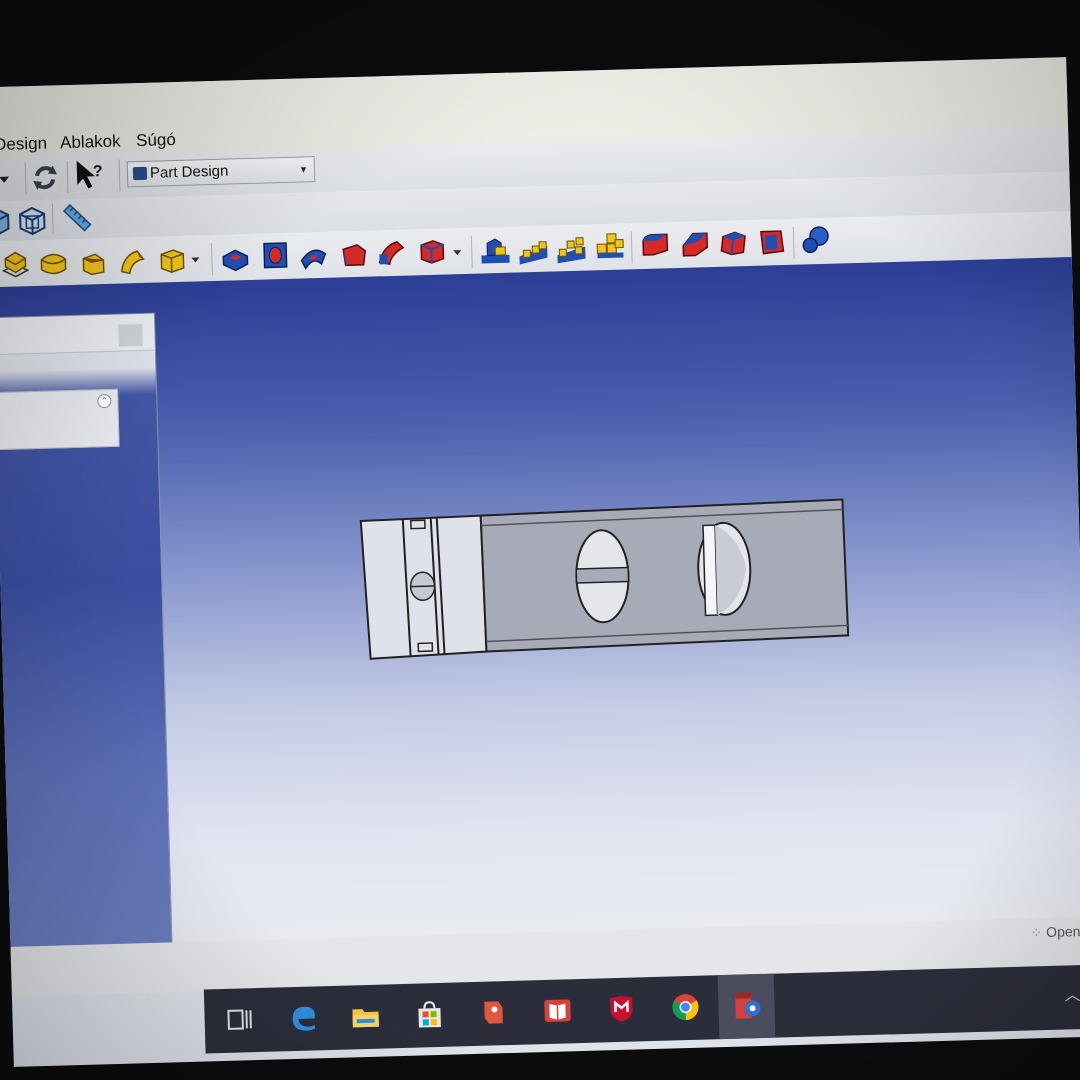  I want to click on panel-close-button, so click(130, 335).